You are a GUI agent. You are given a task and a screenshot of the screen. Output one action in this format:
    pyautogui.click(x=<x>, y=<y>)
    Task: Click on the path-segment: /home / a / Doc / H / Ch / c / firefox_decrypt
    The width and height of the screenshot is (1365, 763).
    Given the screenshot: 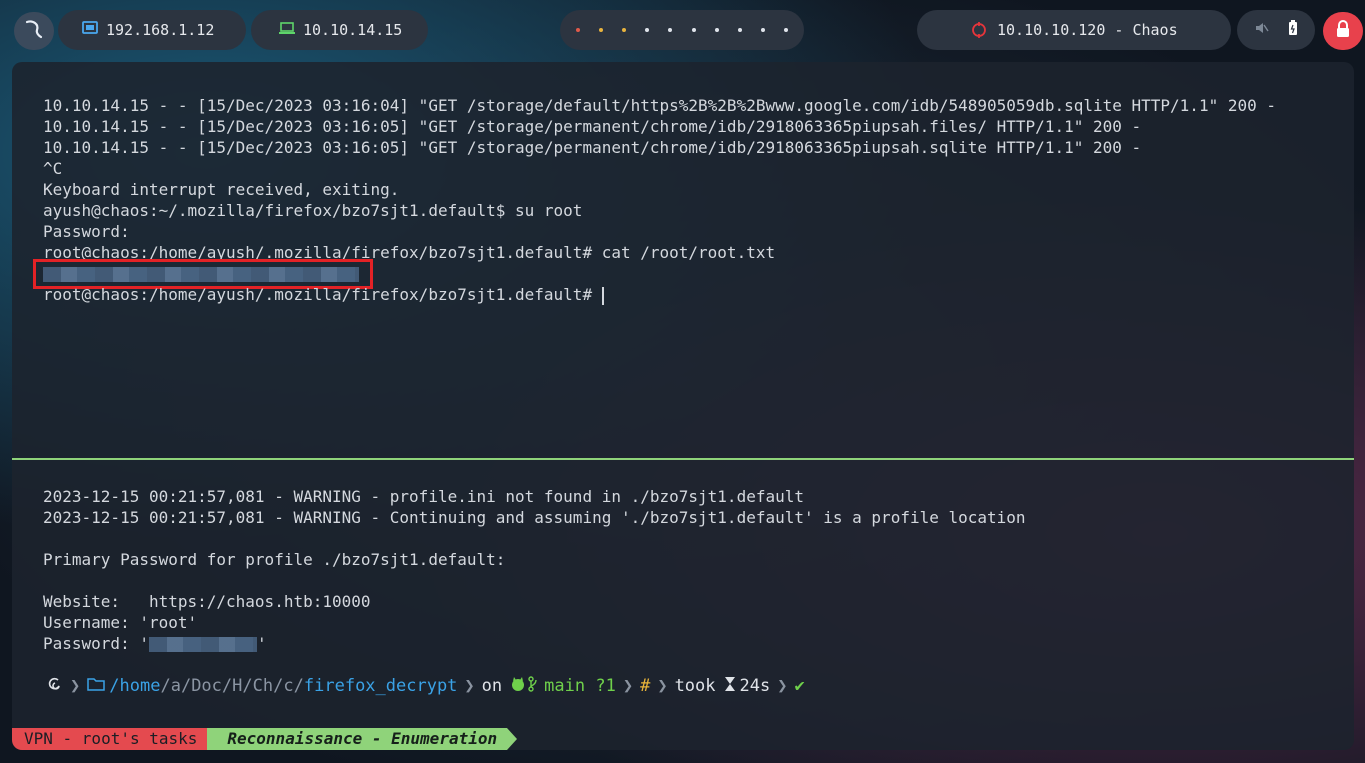 What is the action you would take?
    pyautogui.click(x=272, y=686)
    